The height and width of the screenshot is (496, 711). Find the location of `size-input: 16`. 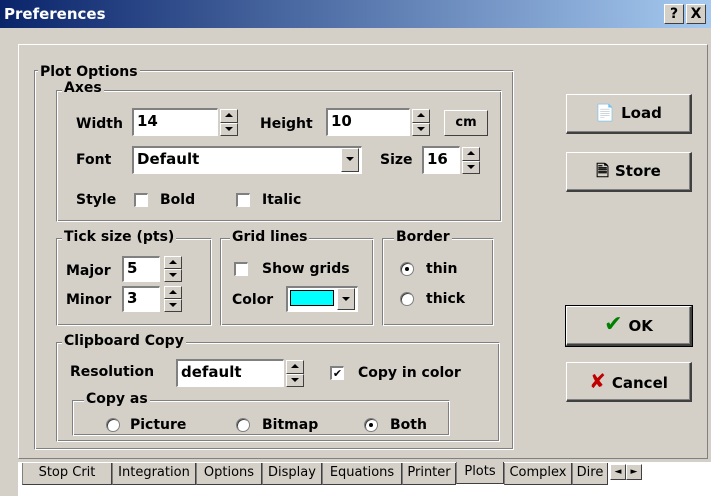

size-input: 16 is located at coordinates (441, 160).